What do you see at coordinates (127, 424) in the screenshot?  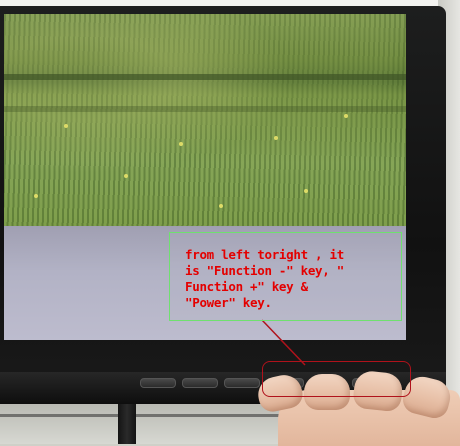 I see `monitor-stand` at bounding box center [127, 424].